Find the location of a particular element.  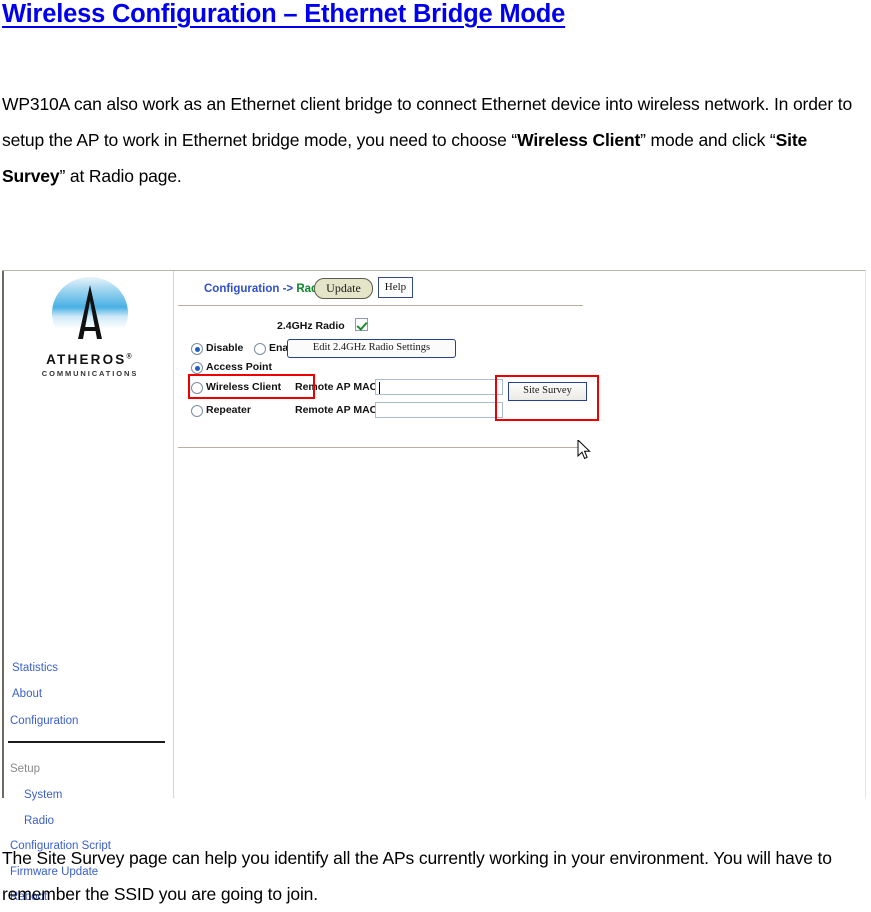

sidebar-divider is located at coordinates (86, 742).